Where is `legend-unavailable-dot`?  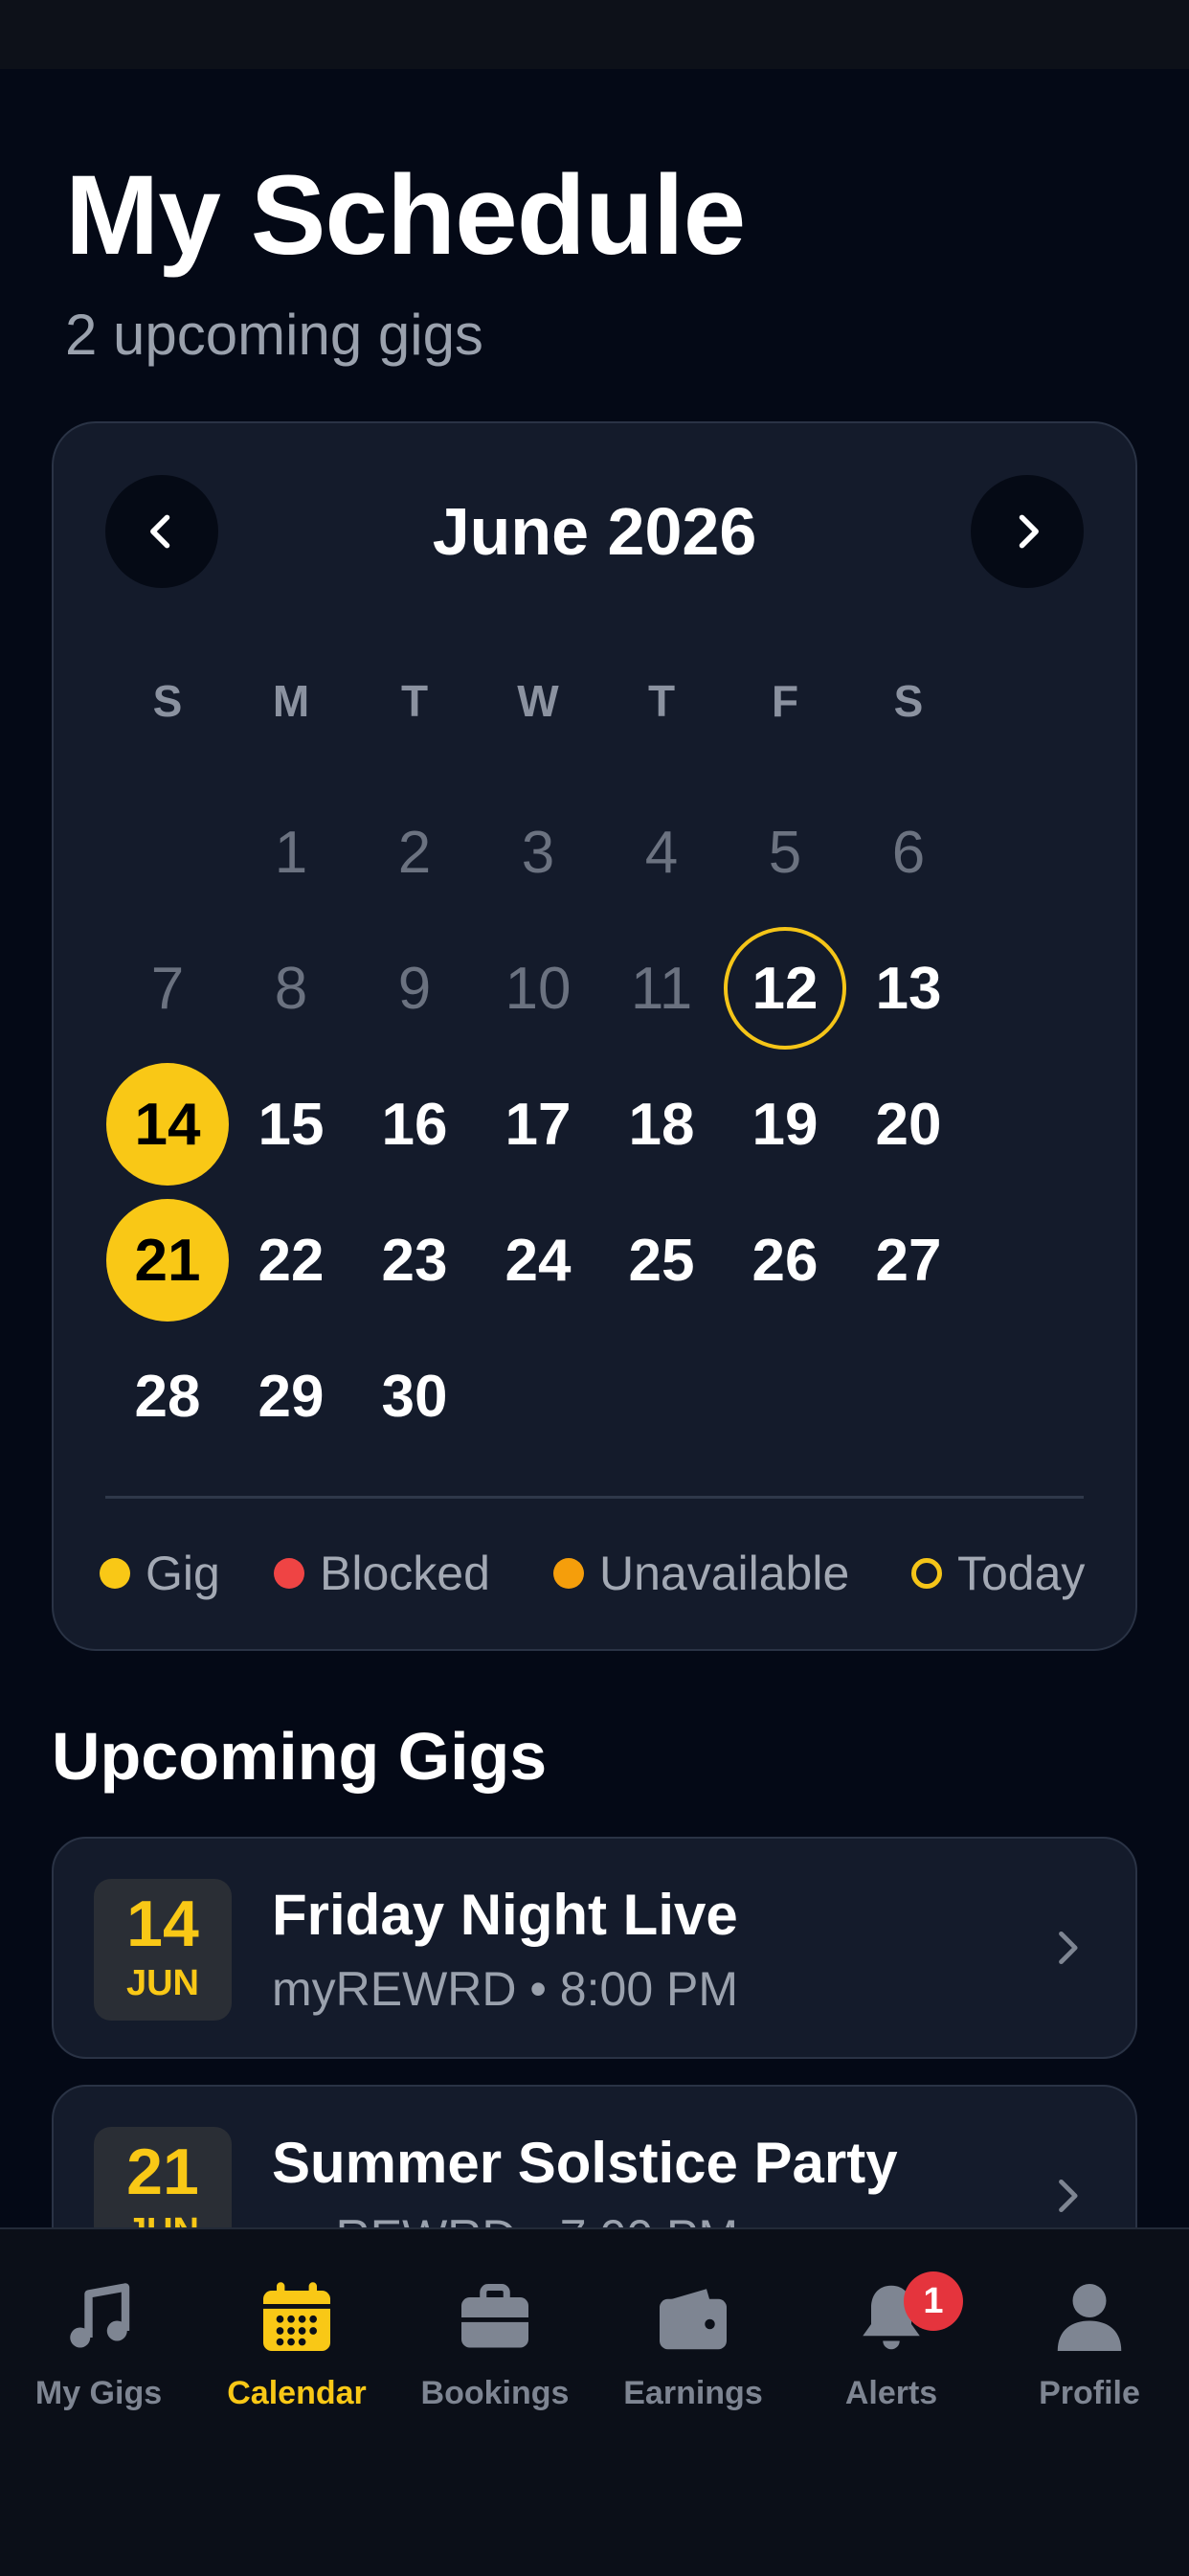
legend-unavailable-dot is located at coordinates (568, 1573).